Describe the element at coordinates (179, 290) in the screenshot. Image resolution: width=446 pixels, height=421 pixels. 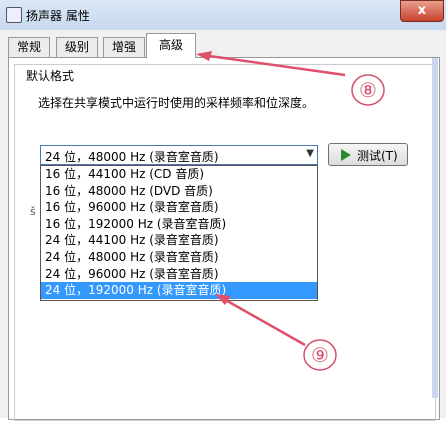
I see `dropdown-option-highlighted: 24 位，192000 Hz (录音室音质)` at that location.